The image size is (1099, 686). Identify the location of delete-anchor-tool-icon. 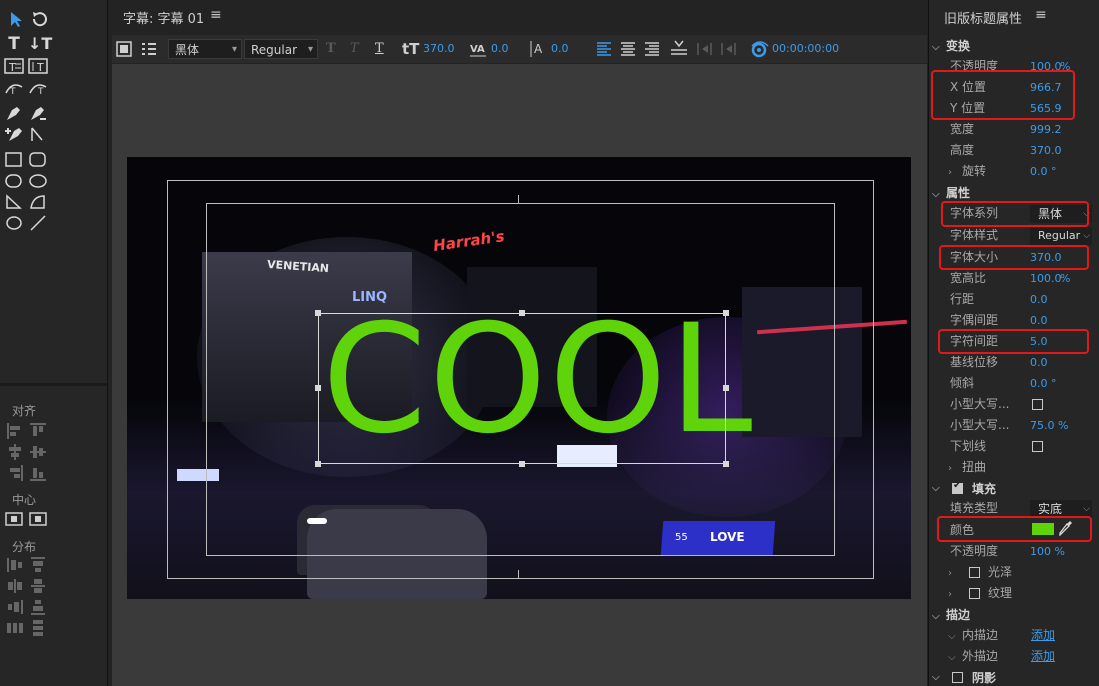
(38, 113).